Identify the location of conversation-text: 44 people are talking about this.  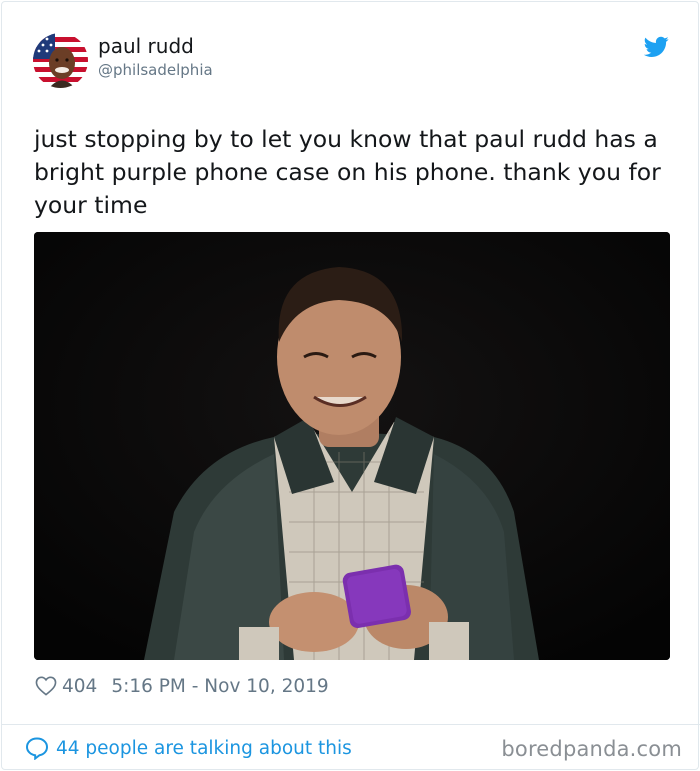
(204, 748).